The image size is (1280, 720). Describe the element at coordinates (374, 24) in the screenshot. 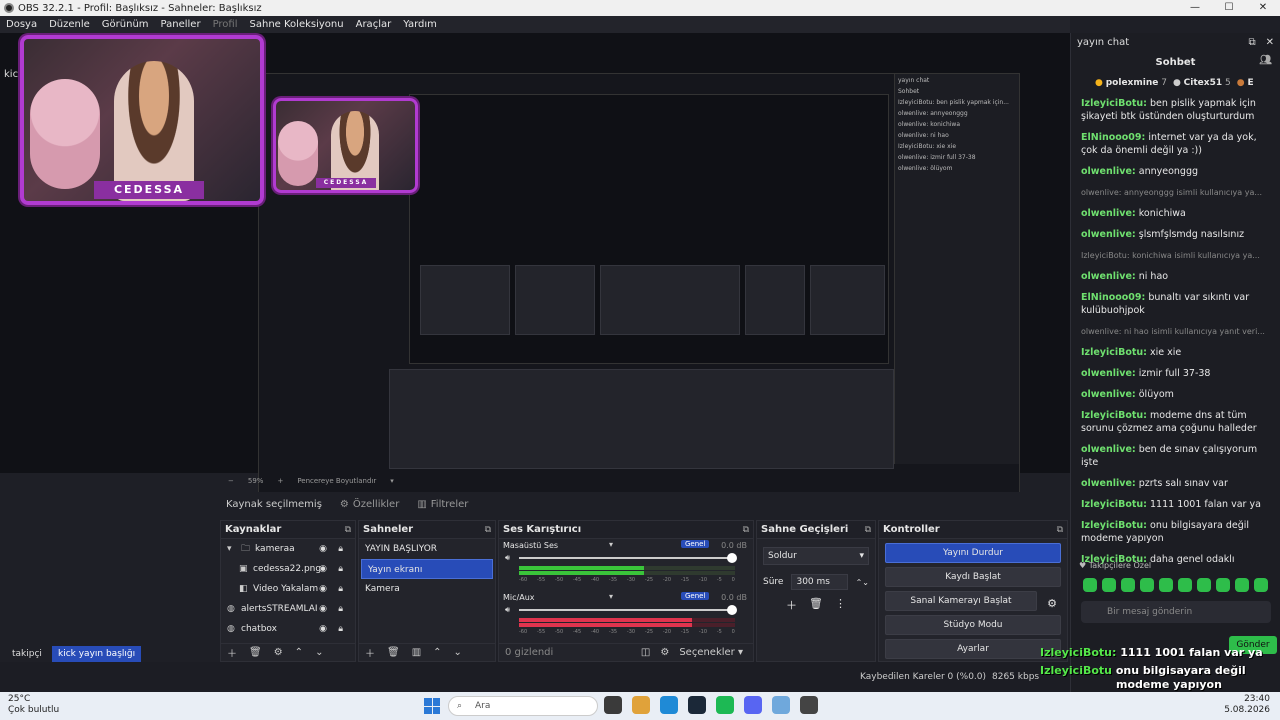

I see `menu-tools: Araçlar` at that location.